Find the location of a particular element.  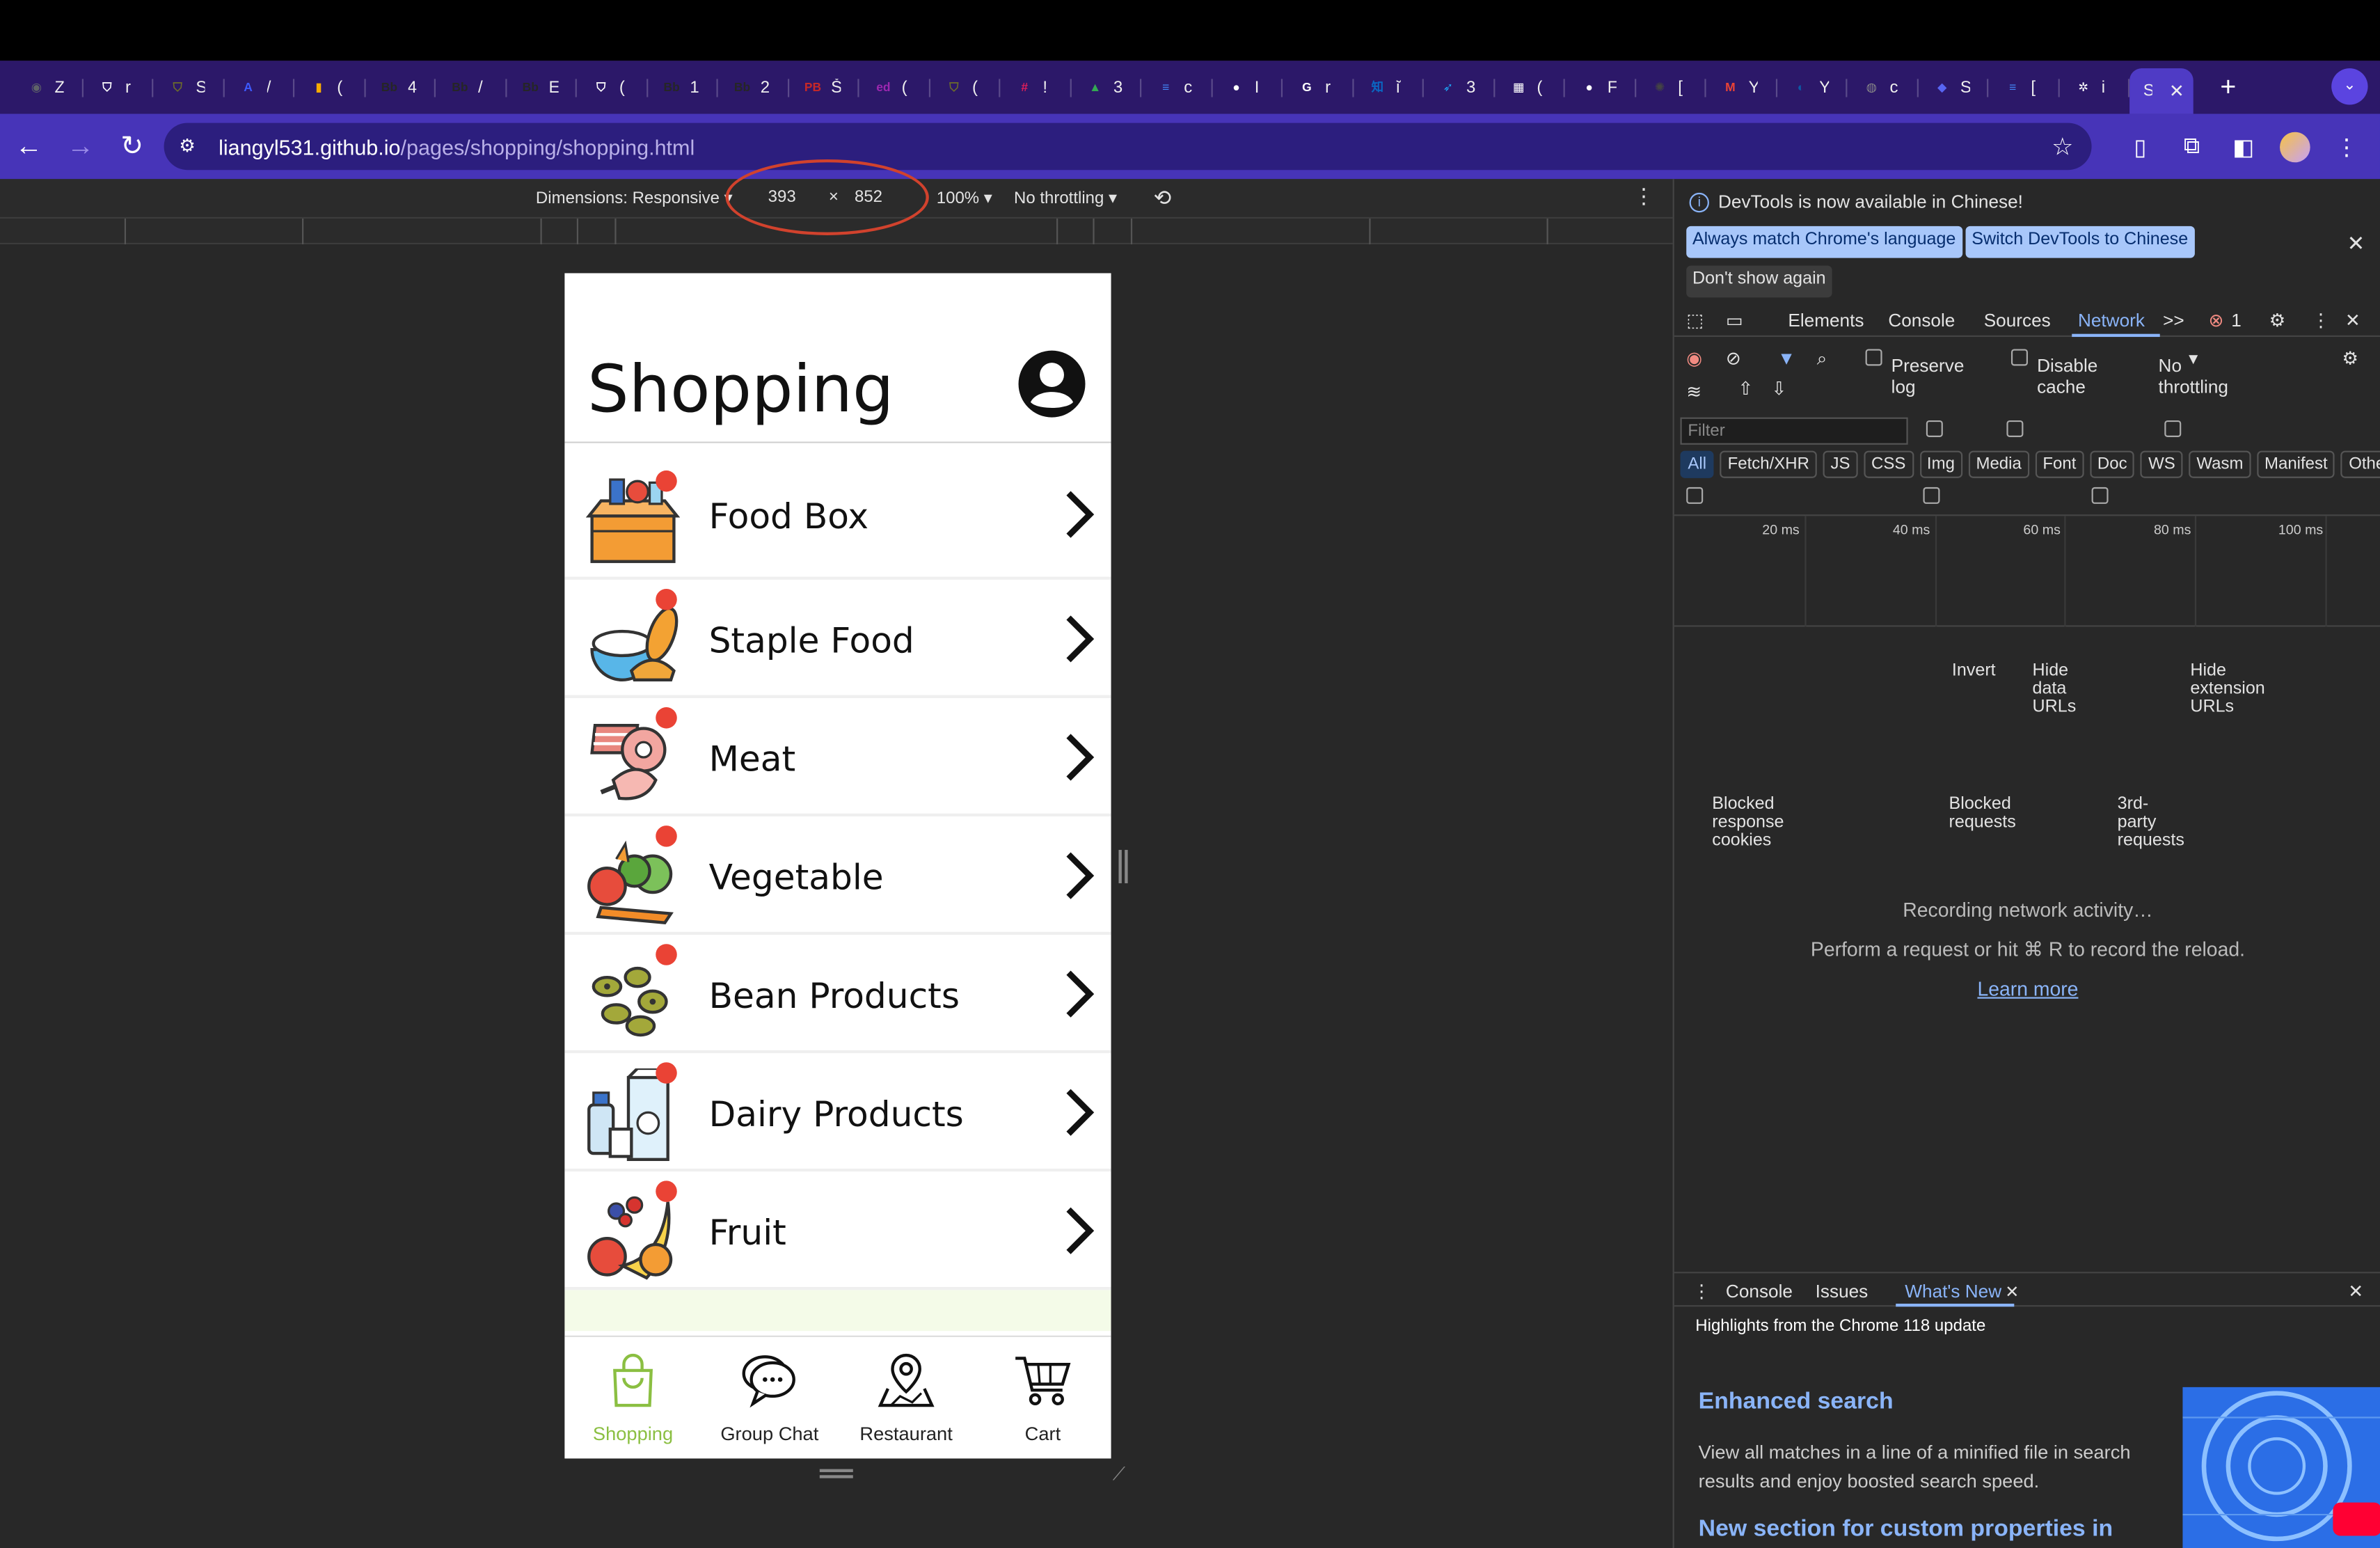

browser-tab: ◉Z is located at coordinates (47, 87).